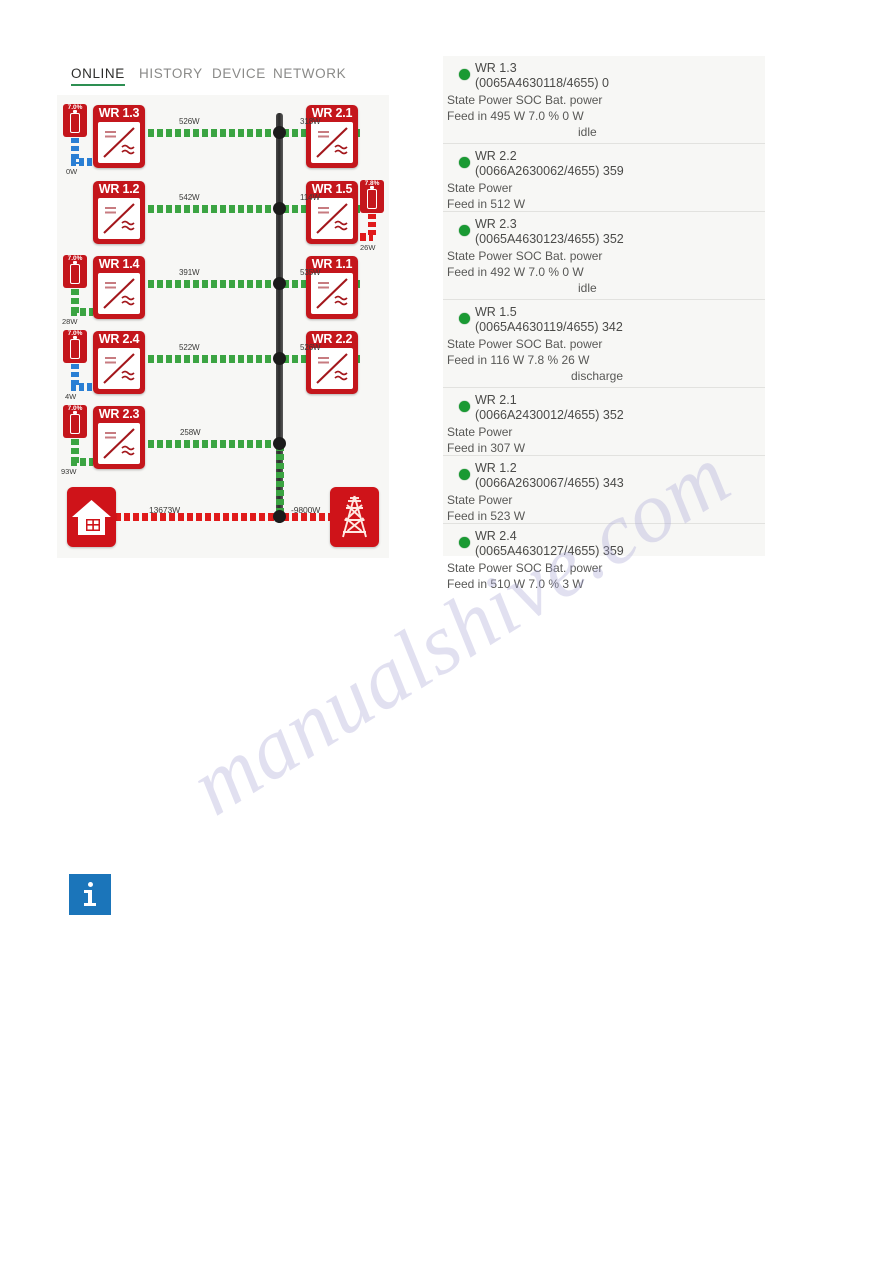 The height and width of the screenshot is (1263, 893). What do you see at coordinates (332, 212) in the screenshot?
I see `inverter-card-wr-1-5: WR 1.5` at bounding box center [332, 212].